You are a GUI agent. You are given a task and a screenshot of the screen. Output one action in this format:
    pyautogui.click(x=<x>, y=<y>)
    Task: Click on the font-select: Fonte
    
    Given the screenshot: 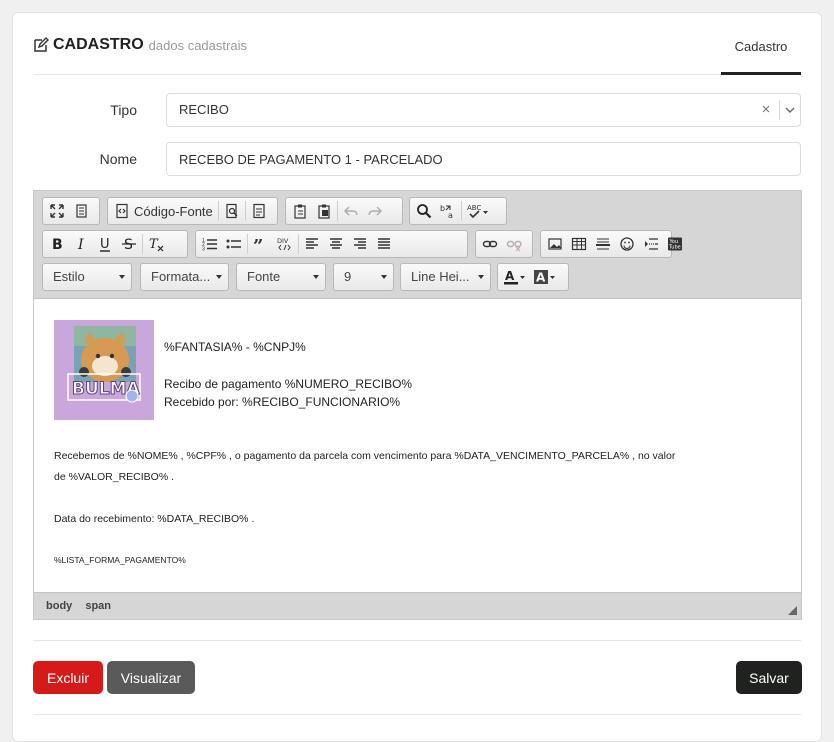 What is the action you would take?
    pyautogui.click(x=281, y=277)
    